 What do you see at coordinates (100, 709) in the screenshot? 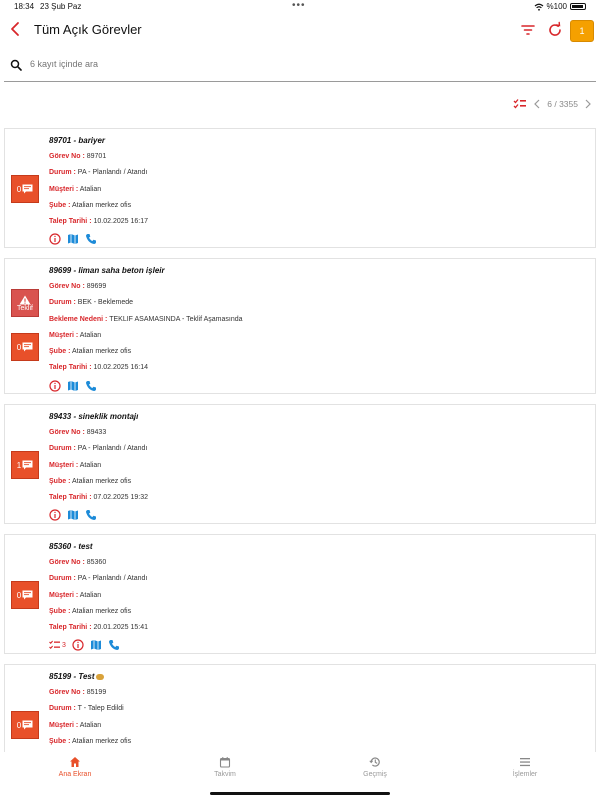
I see `task-status: T - Talep Edildi` at bounding box center [100, 709].